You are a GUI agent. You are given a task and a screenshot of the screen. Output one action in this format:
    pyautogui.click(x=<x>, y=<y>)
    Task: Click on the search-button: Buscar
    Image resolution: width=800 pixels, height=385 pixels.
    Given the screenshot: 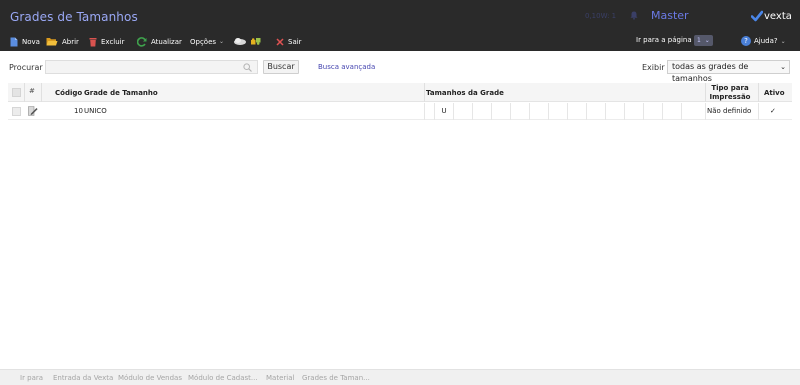 What is the action you would take?
    pyautogui.click(x=281, y=67)
    